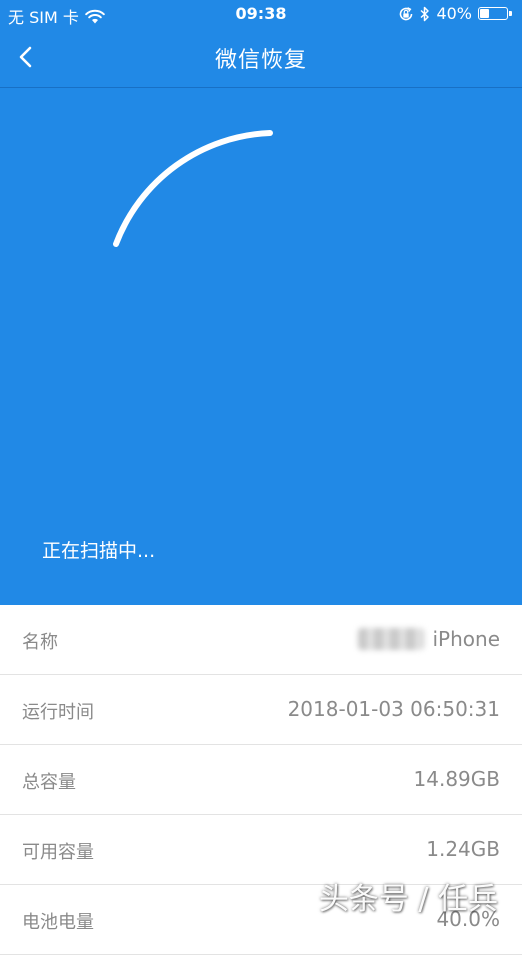  What do you see at coordinates (391, 639) in the screenshot?
I see `blurred-device-name` at bounding box center [391, 639].